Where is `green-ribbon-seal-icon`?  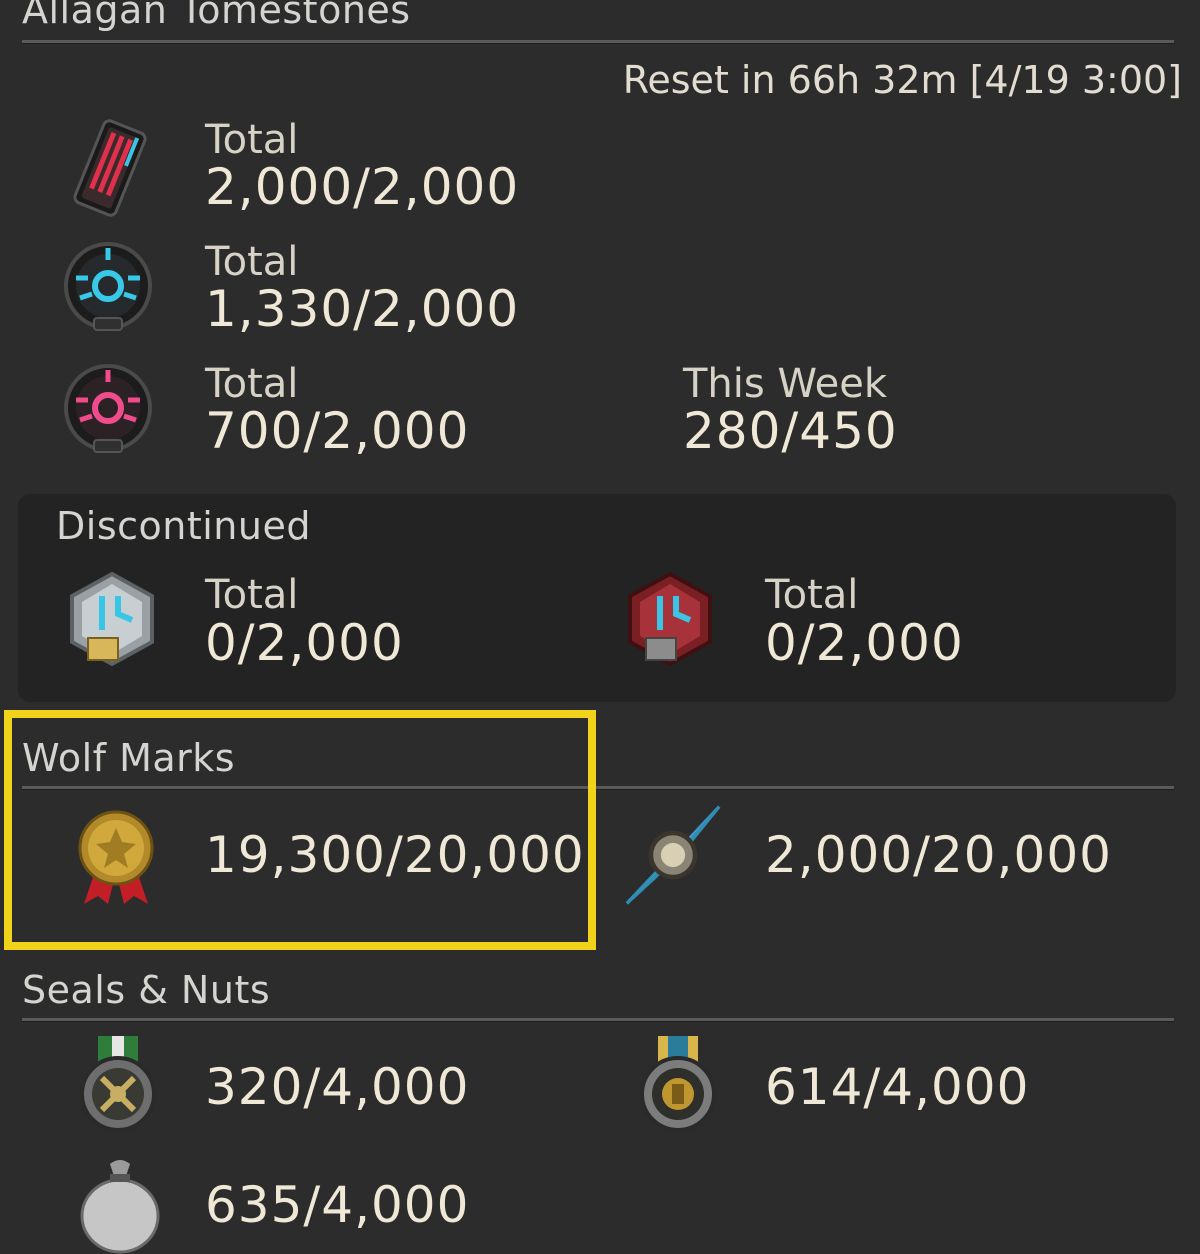
green-ribbon-seal-icon is located at coordinates (118, 1084).